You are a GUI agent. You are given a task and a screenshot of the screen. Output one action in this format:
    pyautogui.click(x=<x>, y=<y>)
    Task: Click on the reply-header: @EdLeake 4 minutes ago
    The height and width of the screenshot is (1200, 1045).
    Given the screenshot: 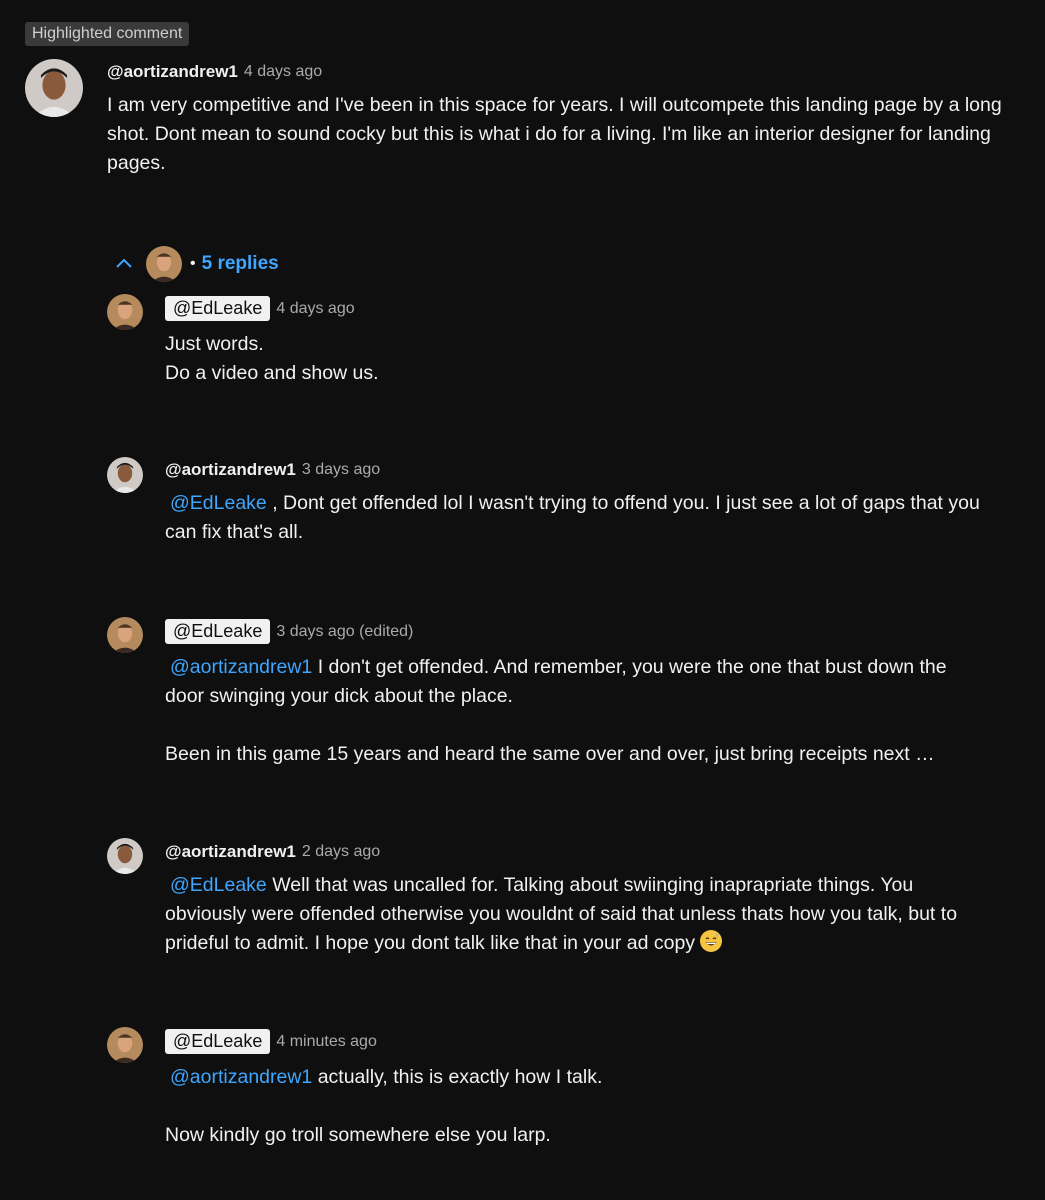 What is the action you would take?
    pyautogui.click(x=271, y=1041)
    